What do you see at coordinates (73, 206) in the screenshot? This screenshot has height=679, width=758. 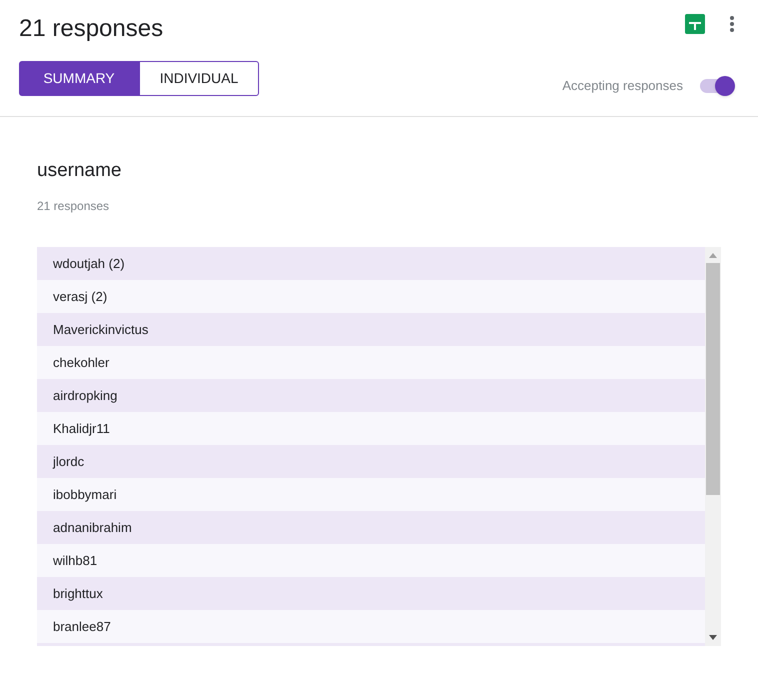 I see `response-count: 21 responses` at bounding box center [73, 206].